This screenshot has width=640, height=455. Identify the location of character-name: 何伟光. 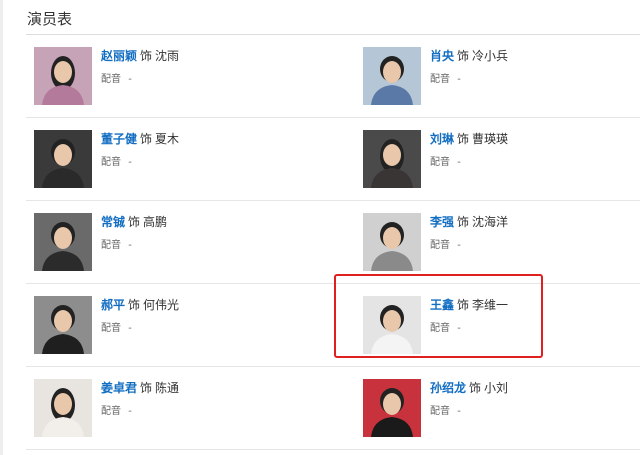
(161, 305).